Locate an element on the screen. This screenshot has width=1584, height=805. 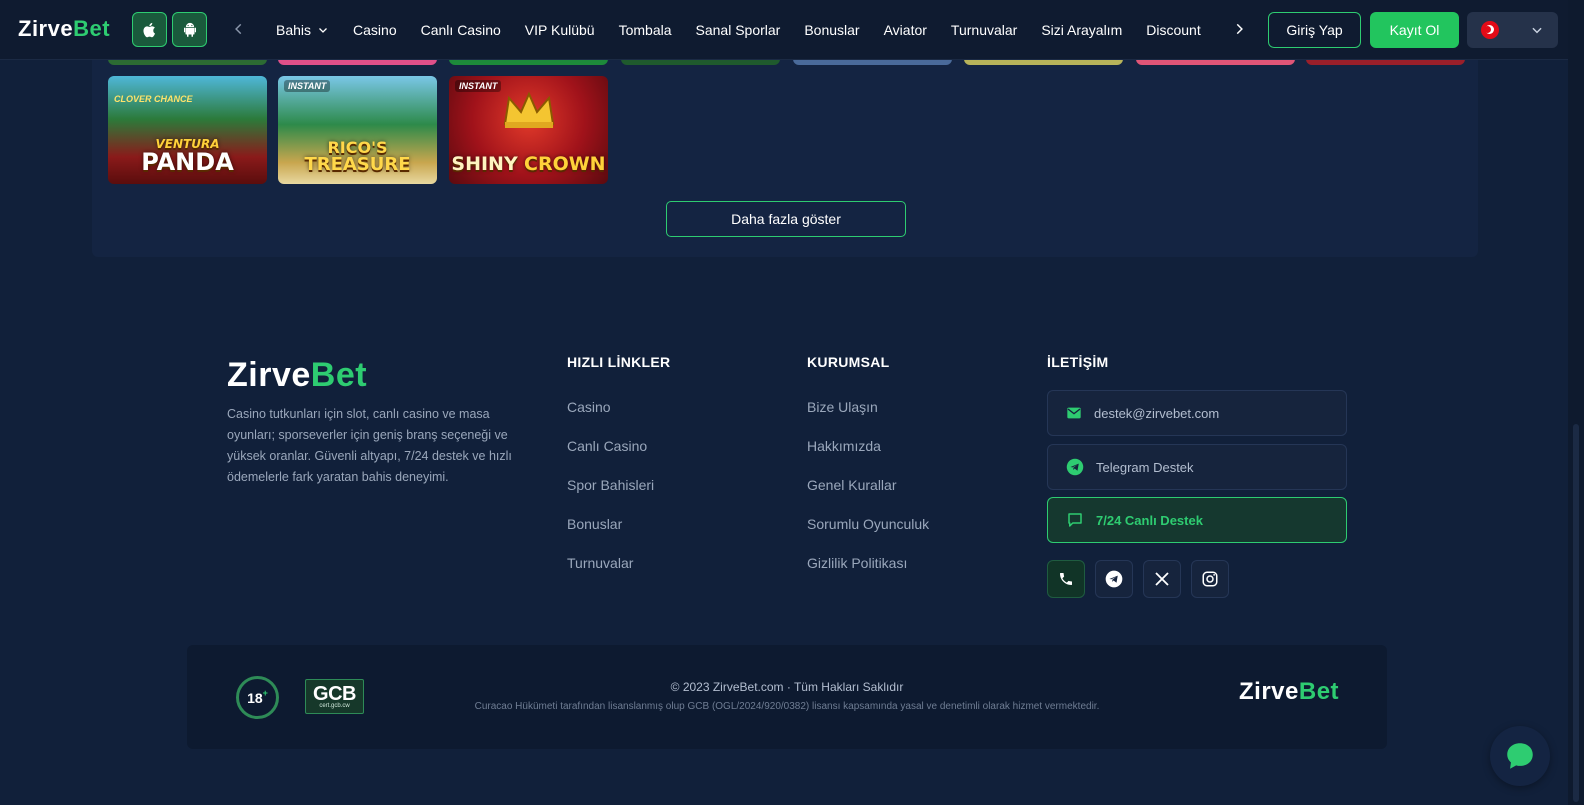
nav-item-vip: VIP Kulübü is located at coordinates (560, 30).